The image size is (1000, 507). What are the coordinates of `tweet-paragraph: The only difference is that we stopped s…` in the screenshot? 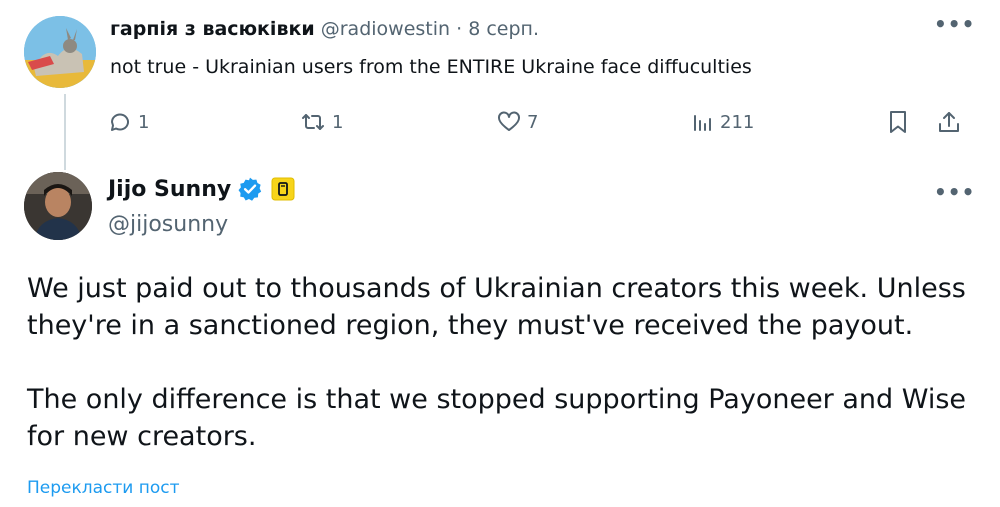 It's located at (497, 418).